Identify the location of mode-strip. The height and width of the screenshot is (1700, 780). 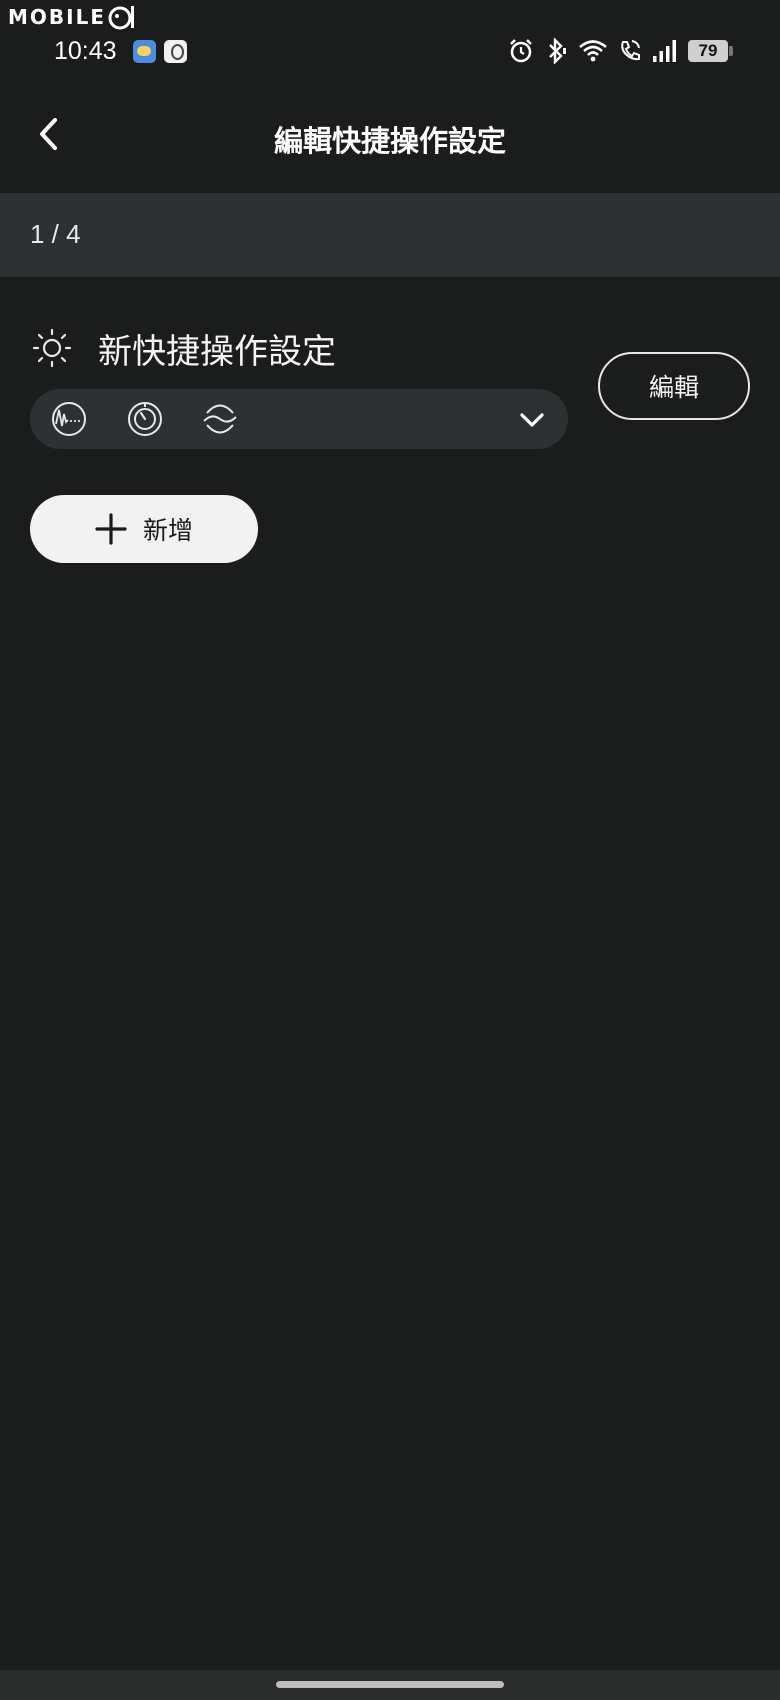
(299, 419).